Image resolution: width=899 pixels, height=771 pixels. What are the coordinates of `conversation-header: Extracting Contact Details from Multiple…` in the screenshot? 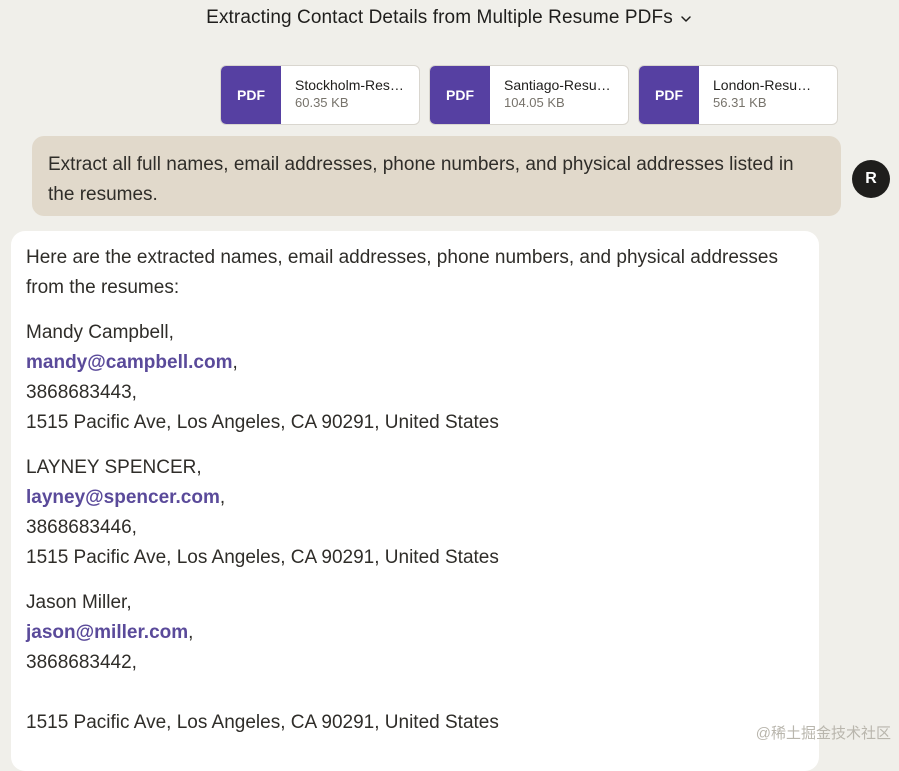 It's located at (449, 18).